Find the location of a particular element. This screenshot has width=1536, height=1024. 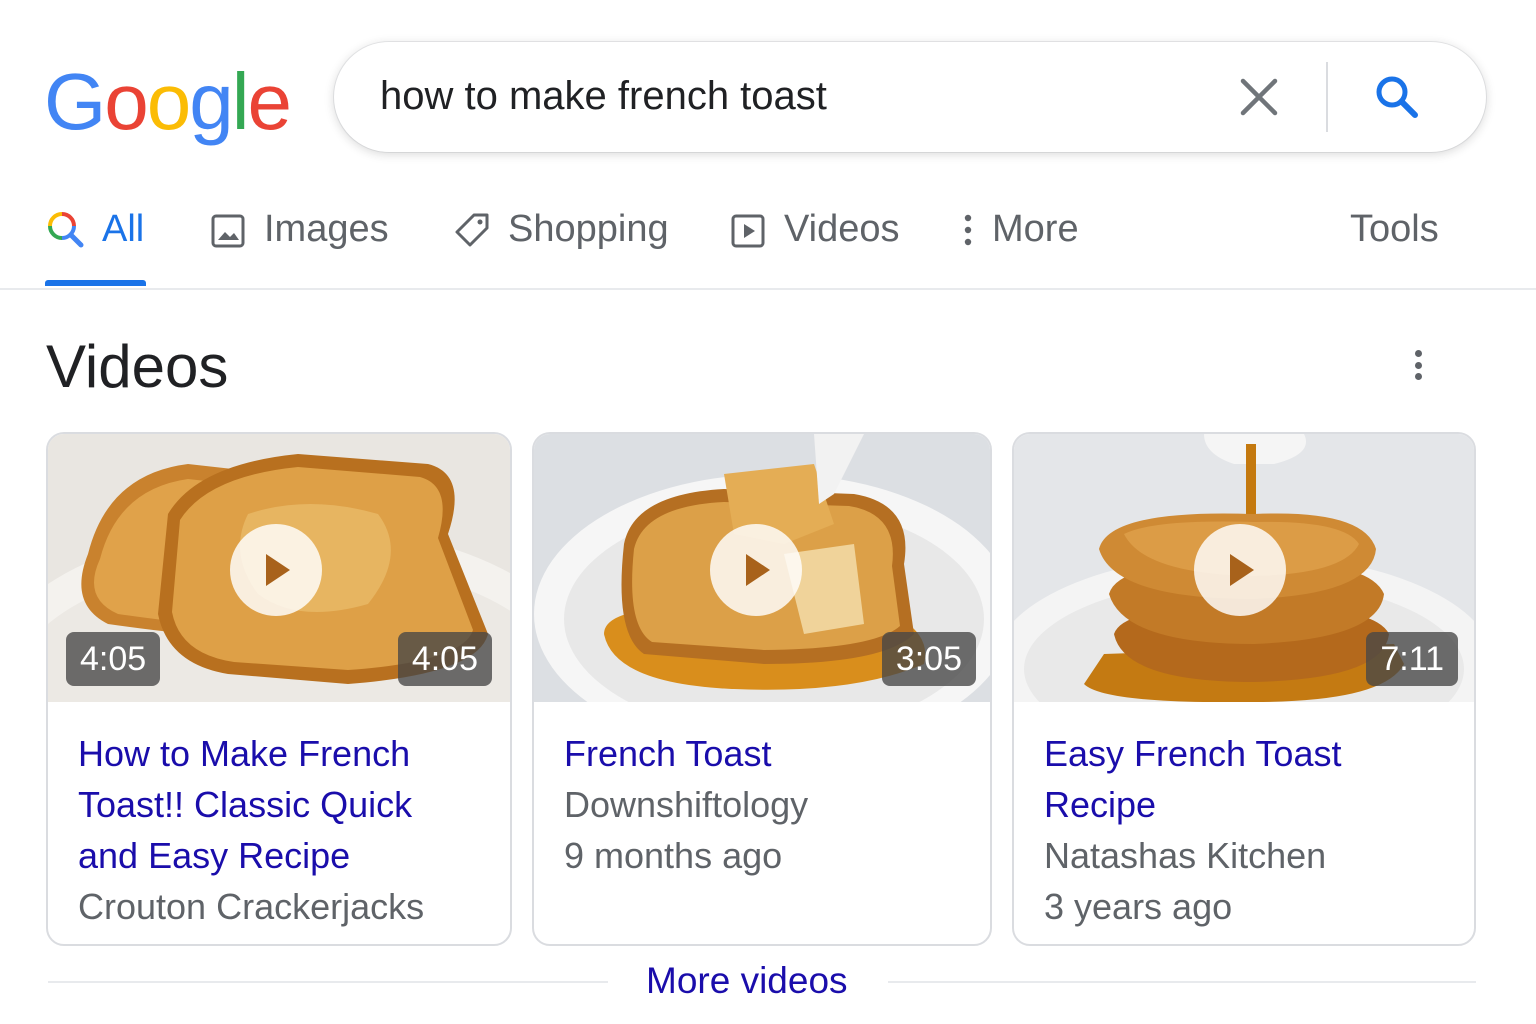

image-icon is located at coordinates (228, 230).